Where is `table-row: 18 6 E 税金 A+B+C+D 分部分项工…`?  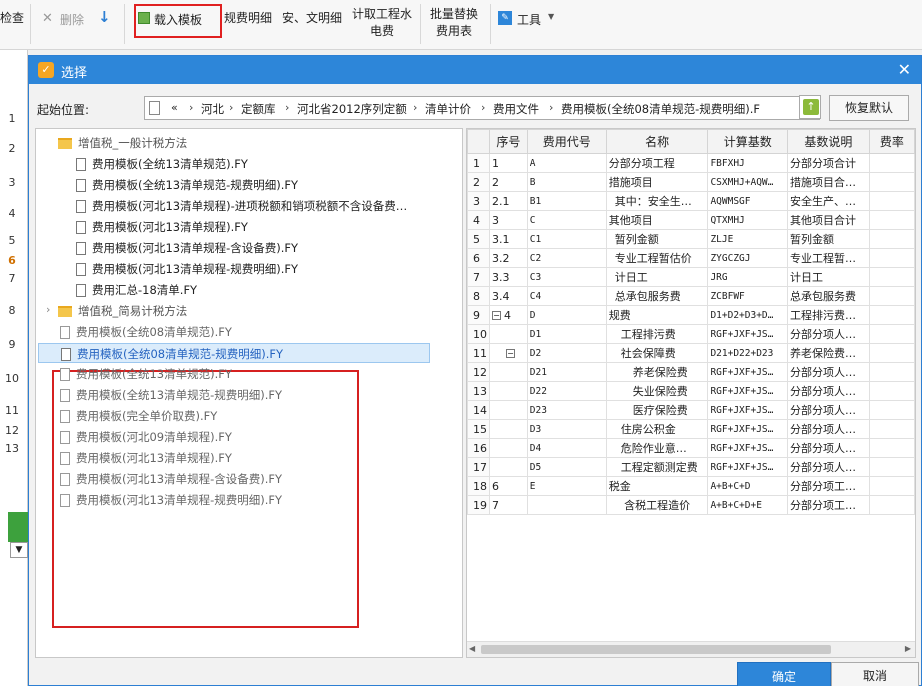
table-row: 18 6 E 税金 A+B+C+D 分部分项工… is located at coordinates (691, 486).